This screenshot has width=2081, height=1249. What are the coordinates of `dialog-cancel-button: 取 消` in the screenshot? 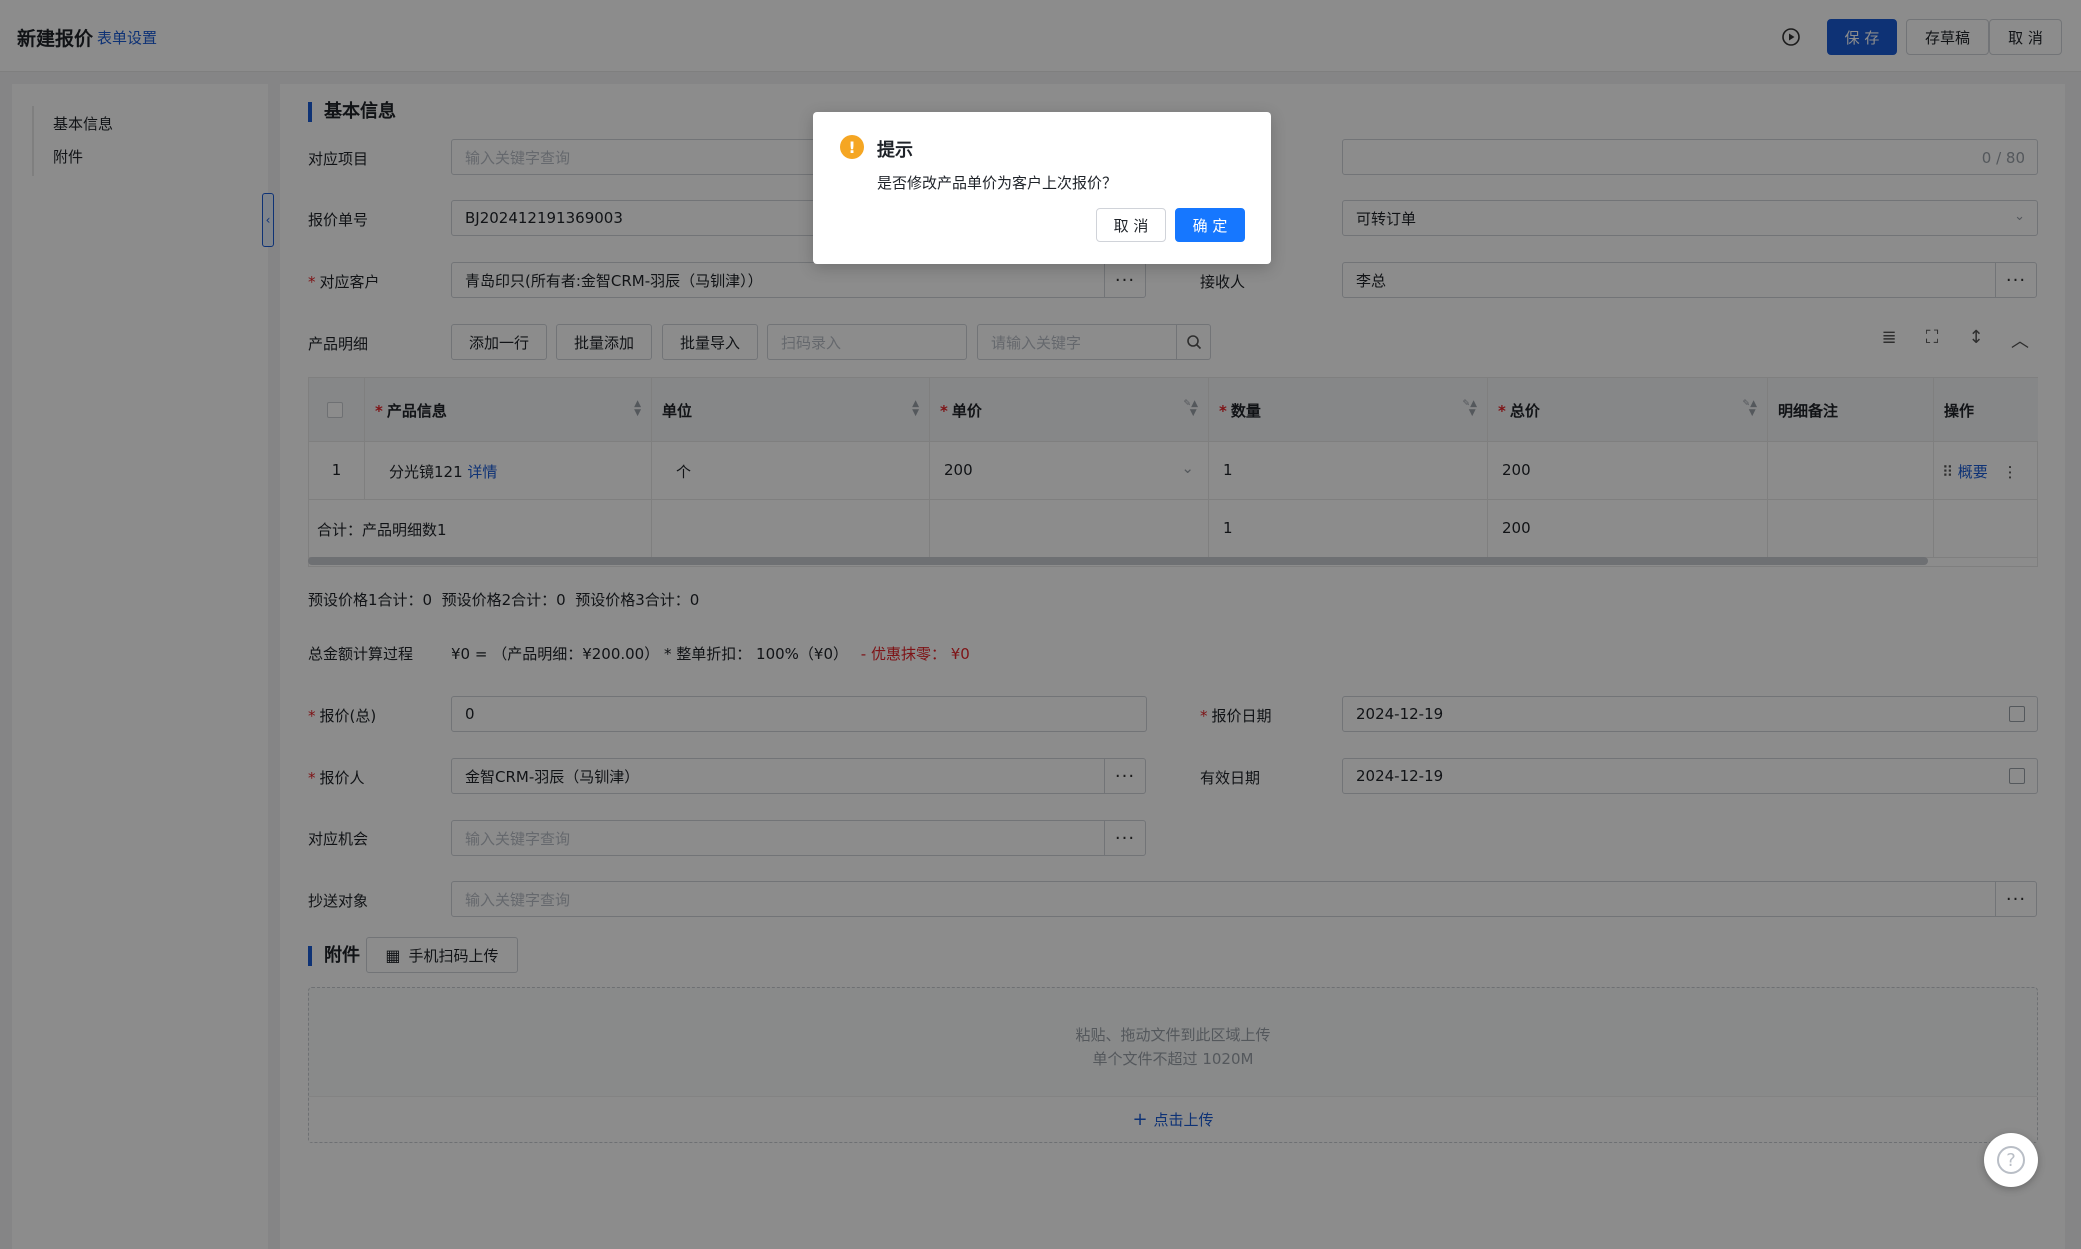 It's located at (1131, 225).